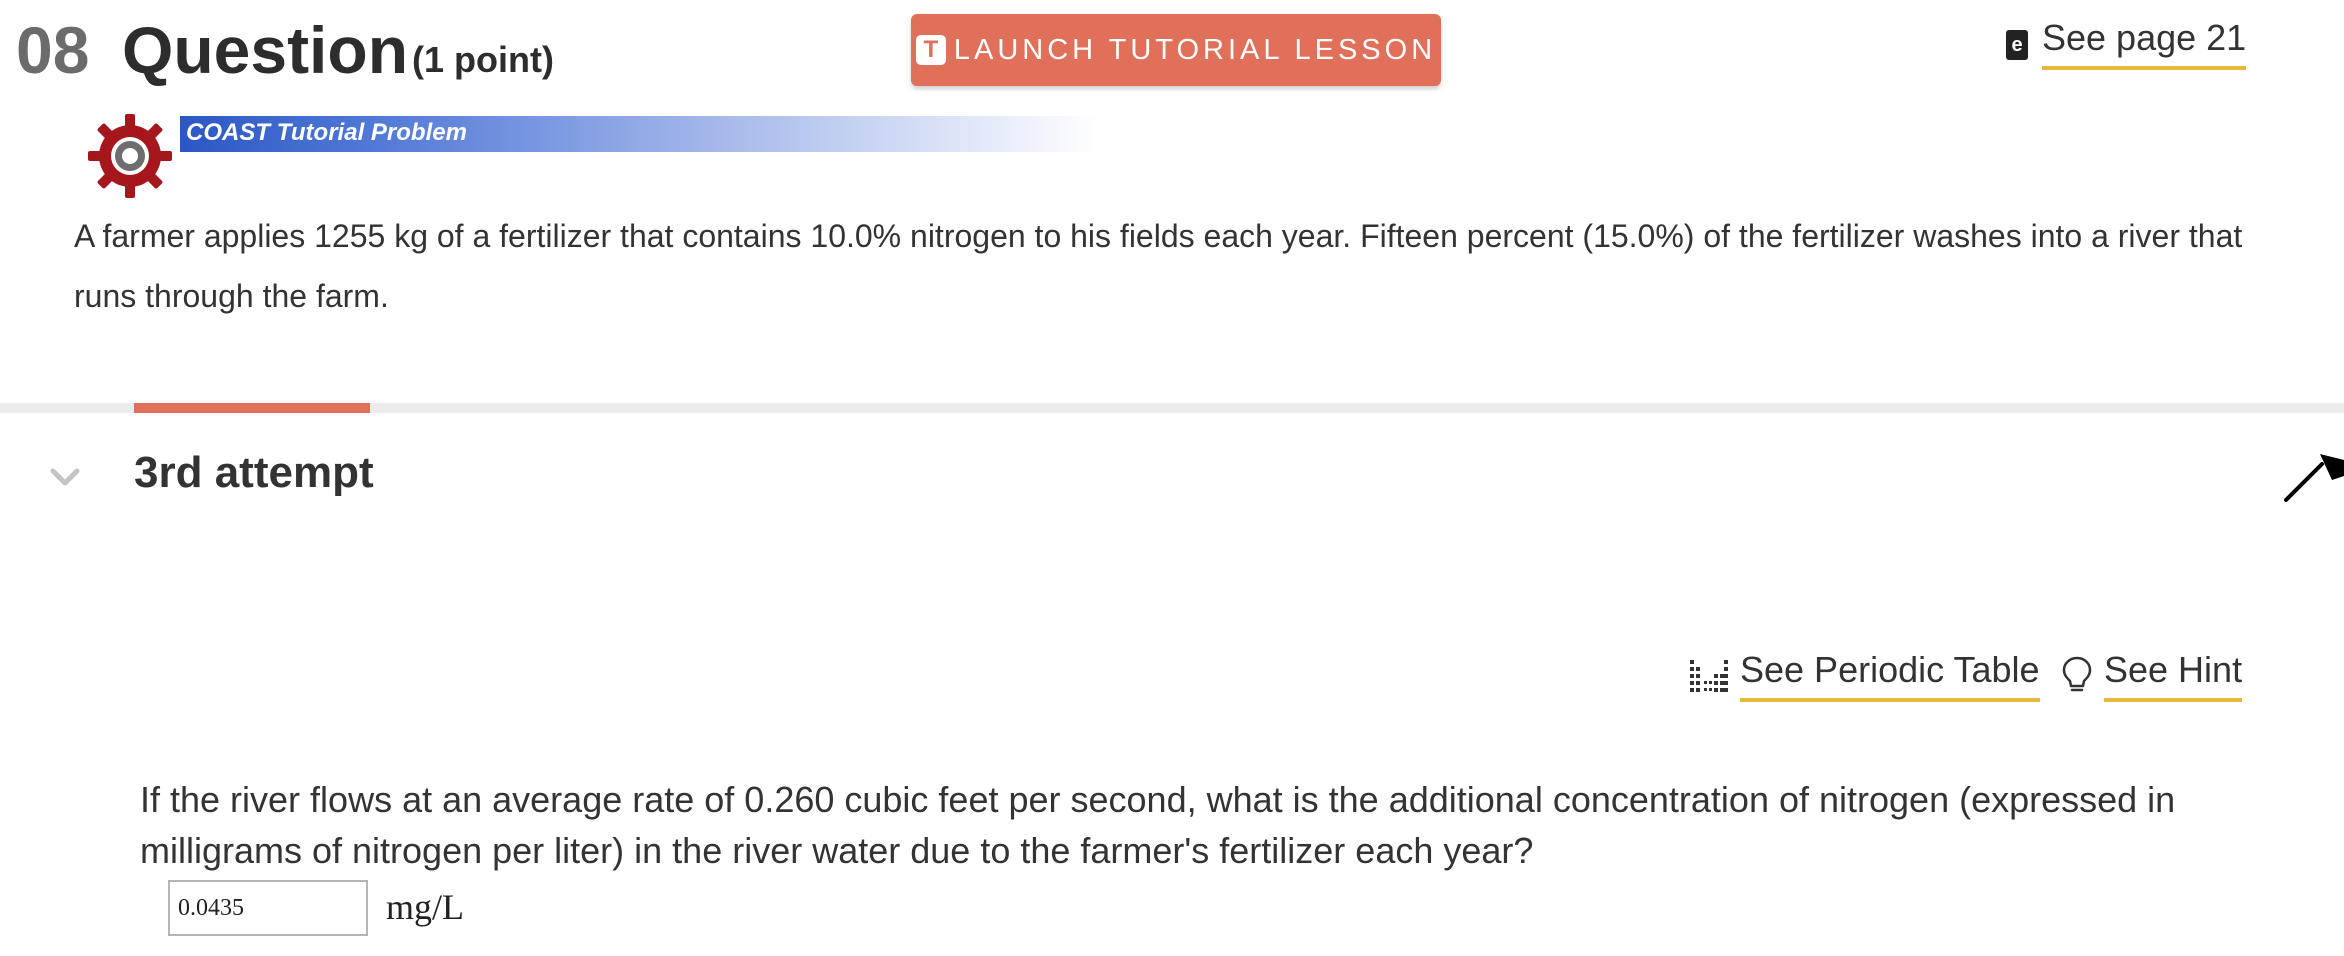 Image resolution: width=2344 pixels, height=956 pixels. I want to click on answer-input, so click(268, 908).